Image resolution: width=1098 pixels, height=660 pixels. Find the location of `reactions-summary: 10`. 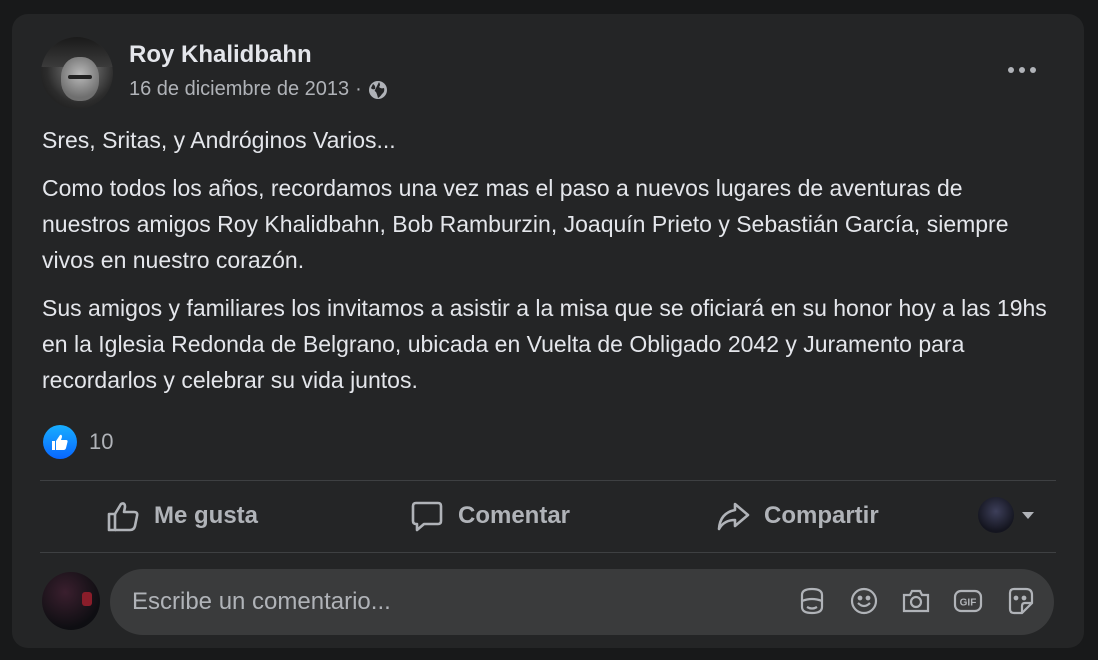

reactions-summary: 10 is located at coordinates (78, 442).